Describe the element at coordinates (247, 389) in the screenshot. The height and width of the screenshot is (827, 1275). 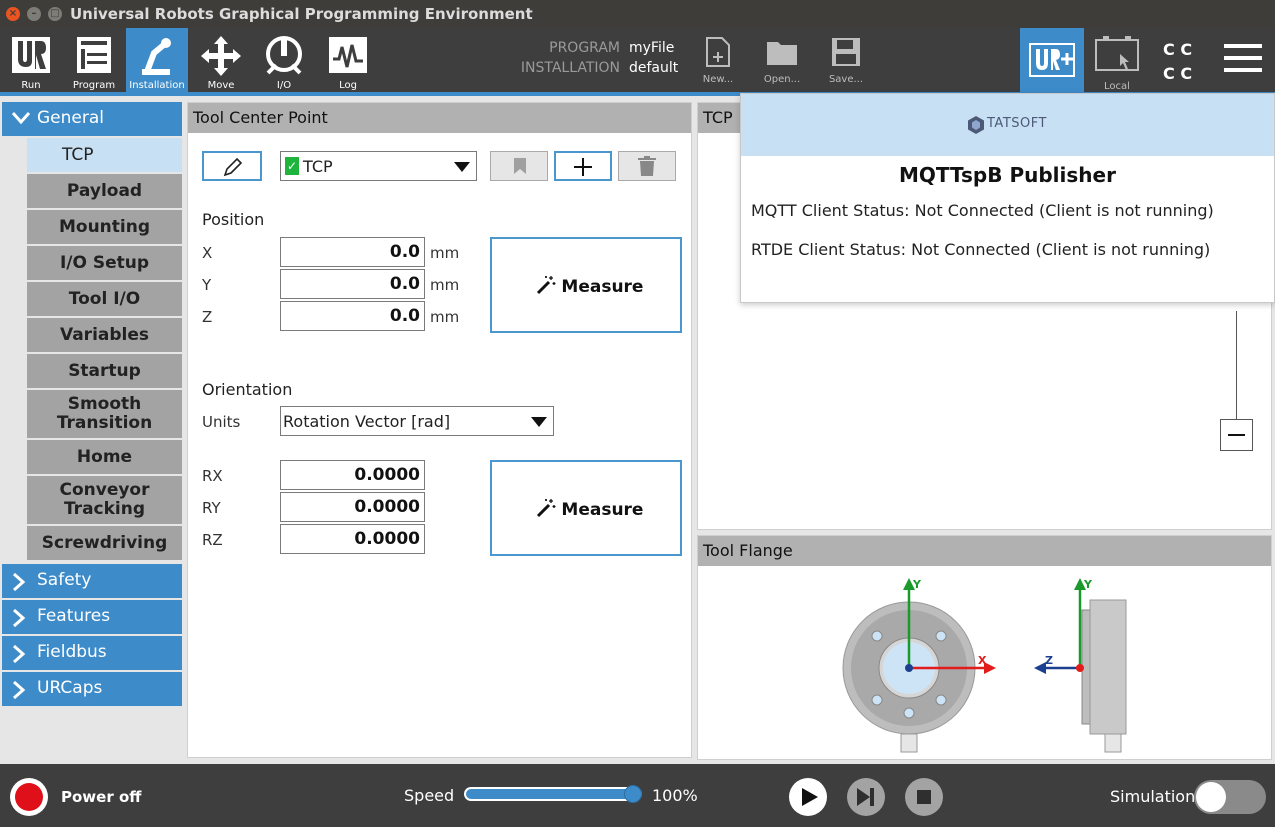
I see `orientation-title: Orientation` at that location.